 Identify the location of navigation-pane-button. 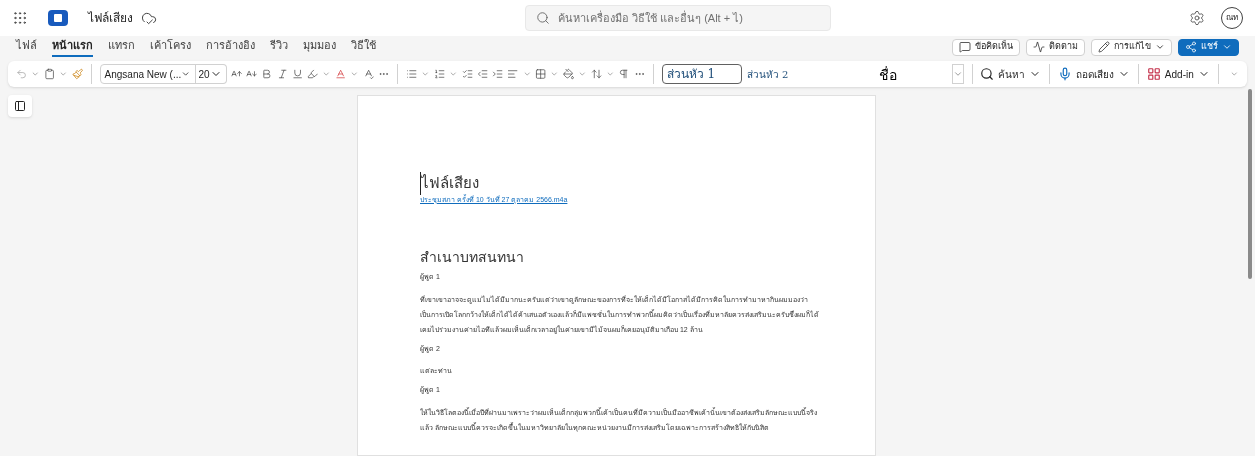
(20, 106).